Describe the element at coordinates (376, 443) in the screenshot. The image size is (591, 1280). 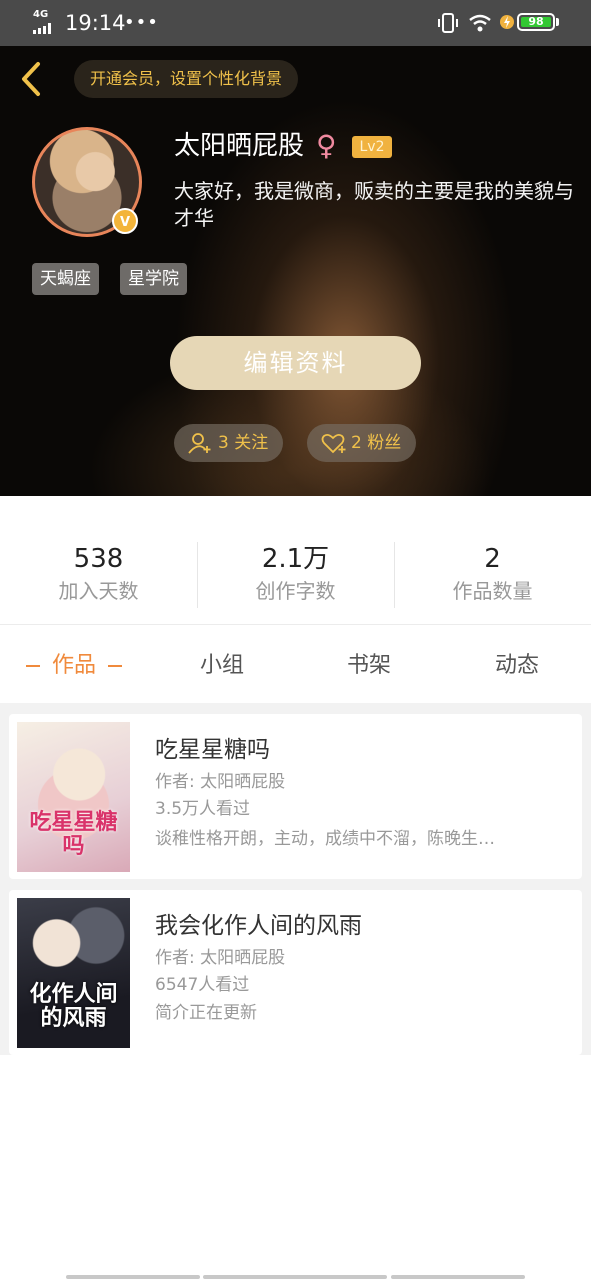
I see `followers-count: 2 粉丝` at that location.